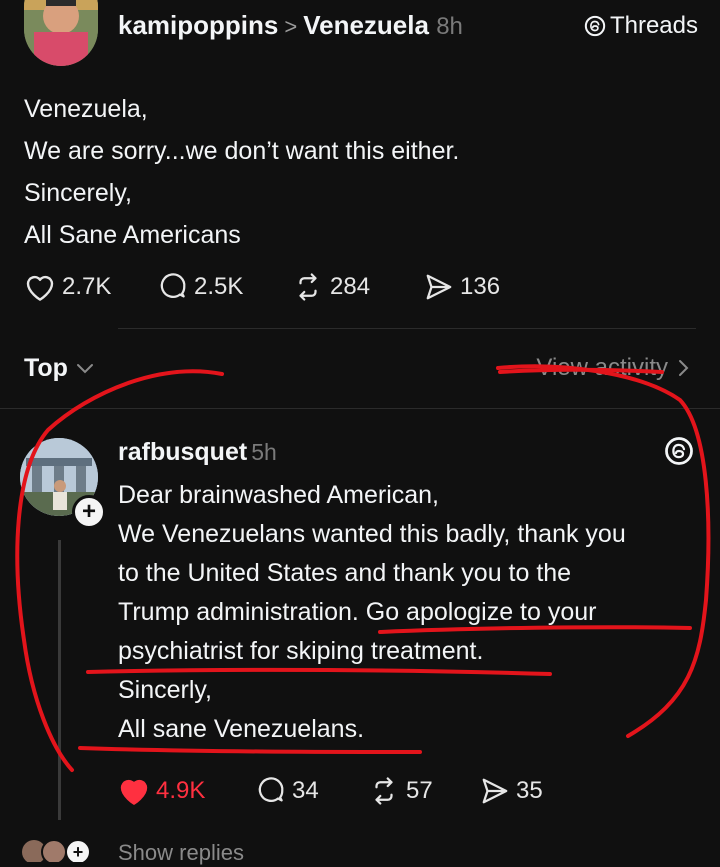  Describe the element at coordinates (89, 512) in the screenshot. I see `follow-plus-button: +` at that location.